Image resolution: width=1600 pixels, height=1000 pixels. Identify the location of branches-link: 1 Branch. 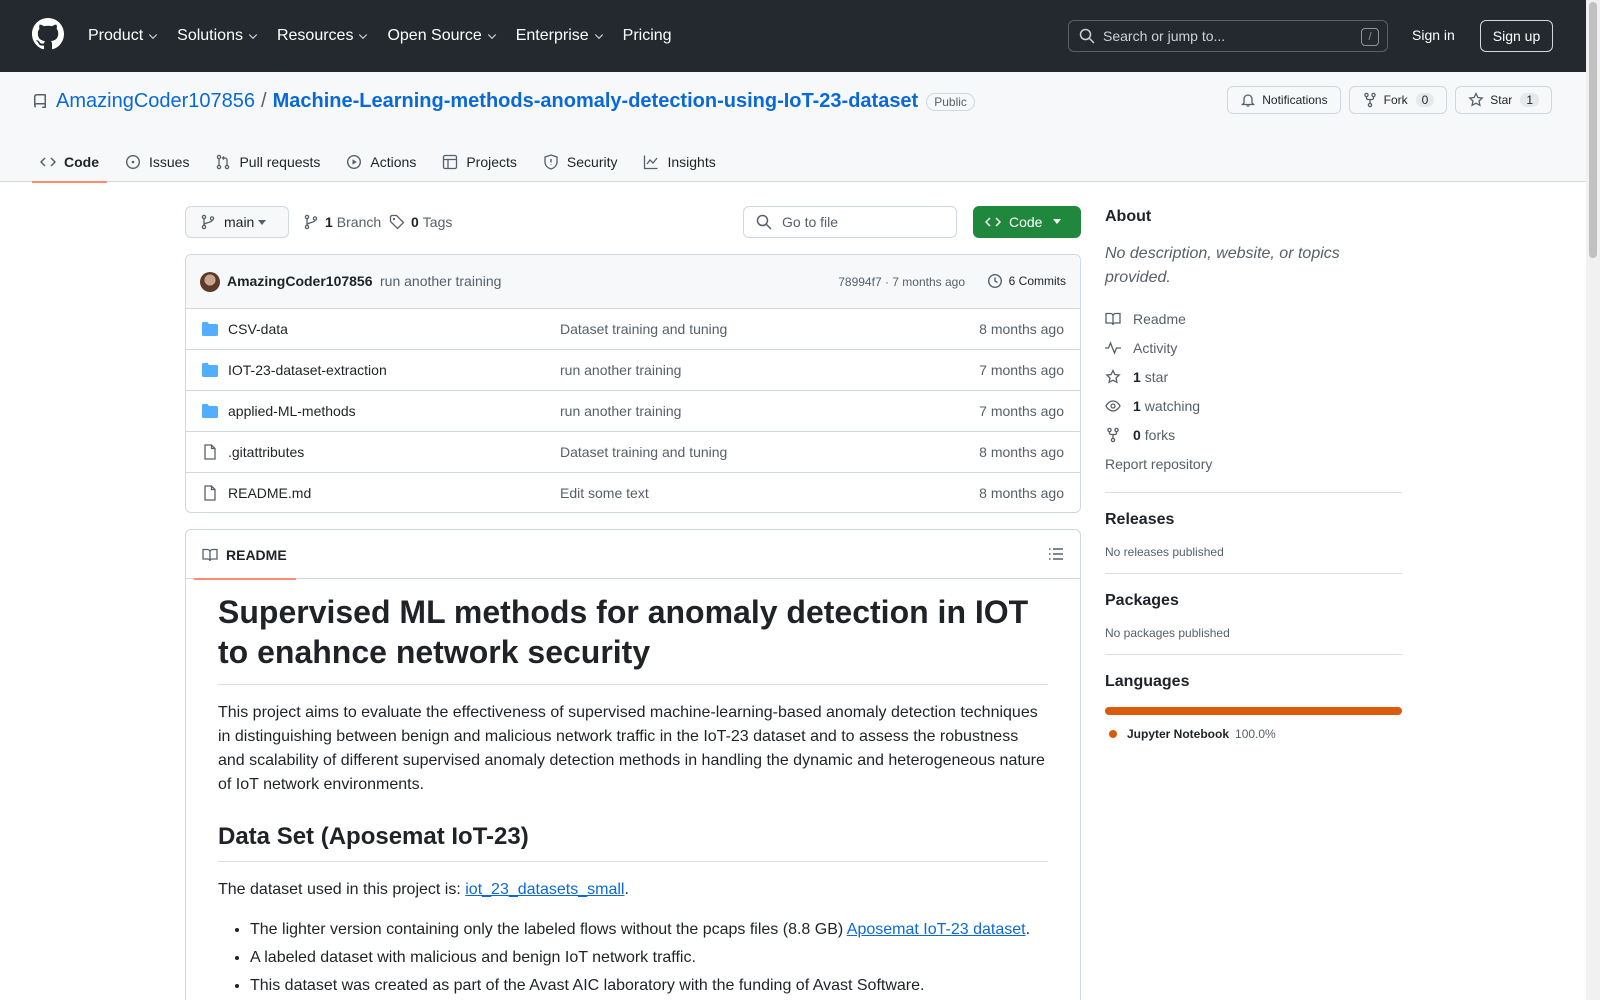
(342, 222).